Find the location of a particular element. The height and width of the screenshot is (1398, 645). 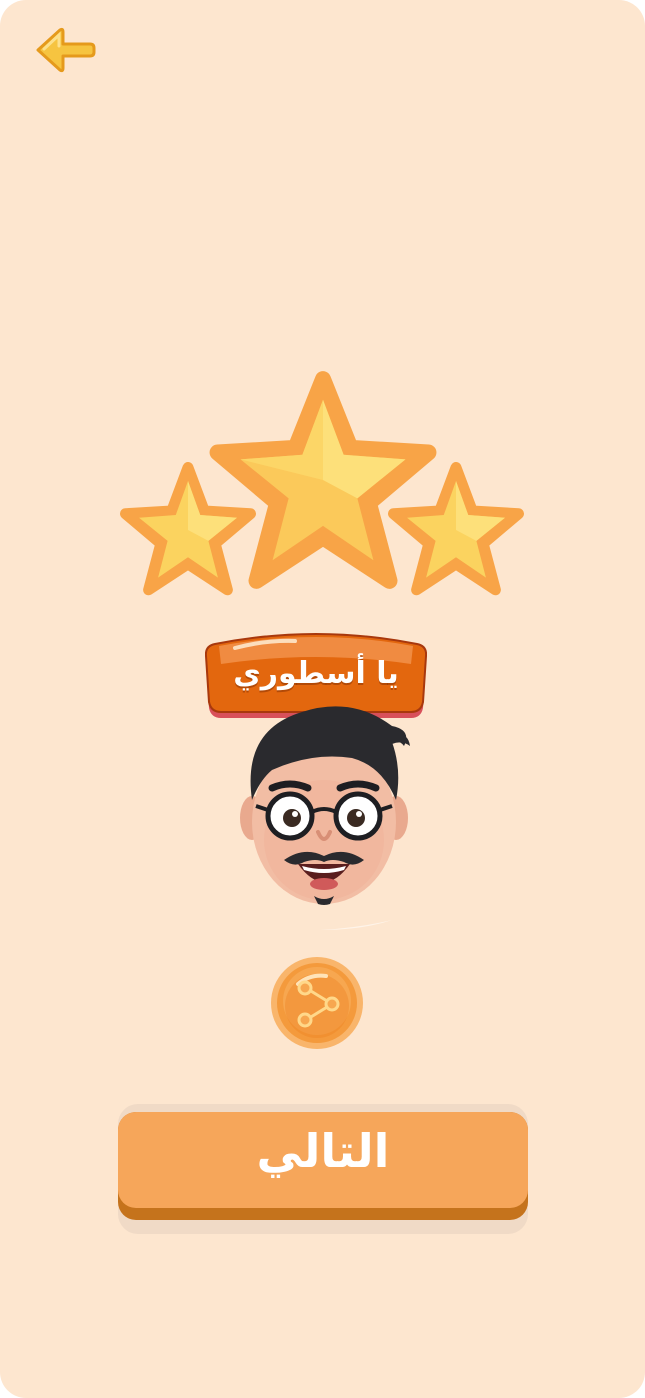

arrow-left-icon is located at coordinates (66, 50).